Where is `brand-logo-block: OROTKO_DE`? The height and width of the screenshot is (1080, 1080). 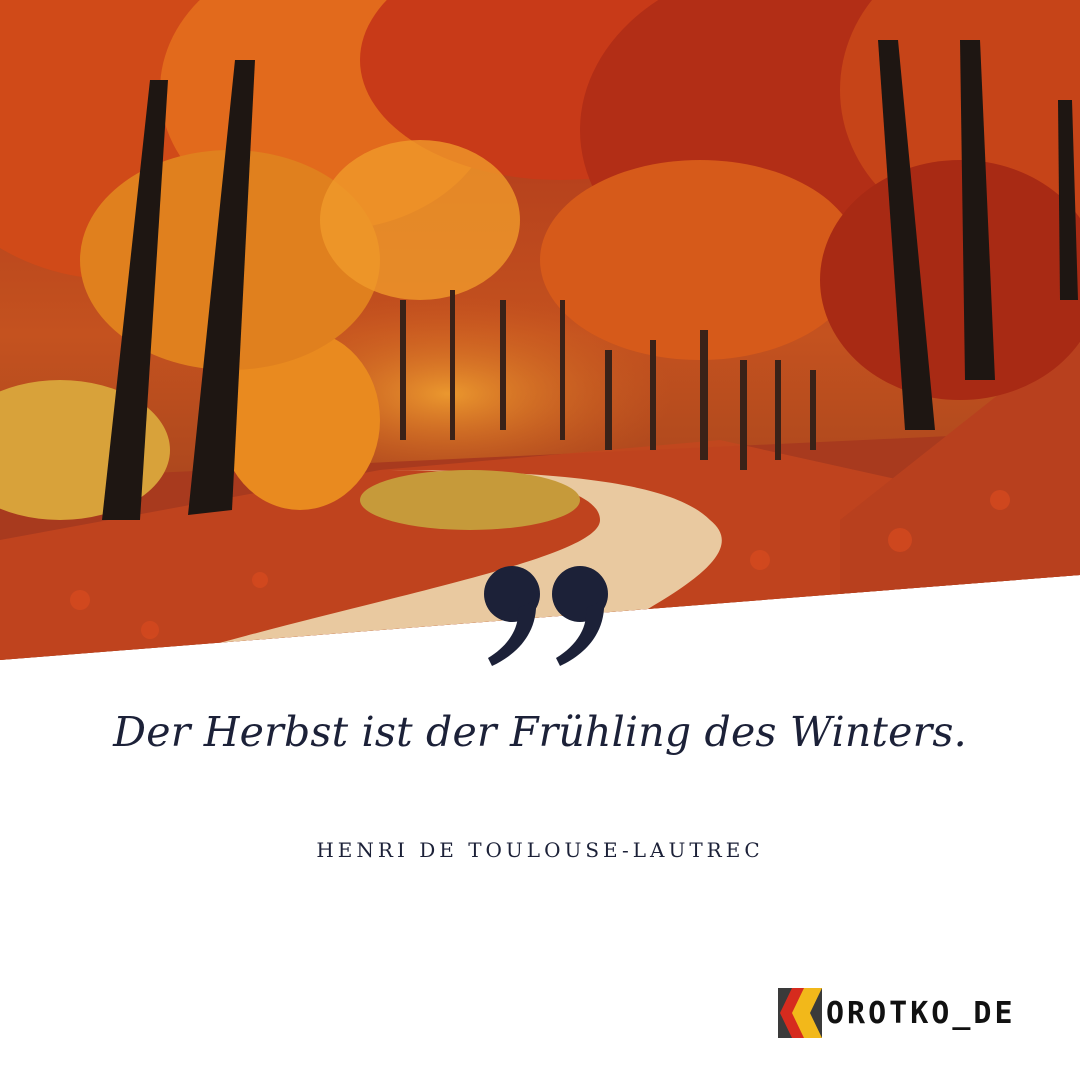
brand-logo-block: OROTKO_DE is located at coordinates (897, 1013).